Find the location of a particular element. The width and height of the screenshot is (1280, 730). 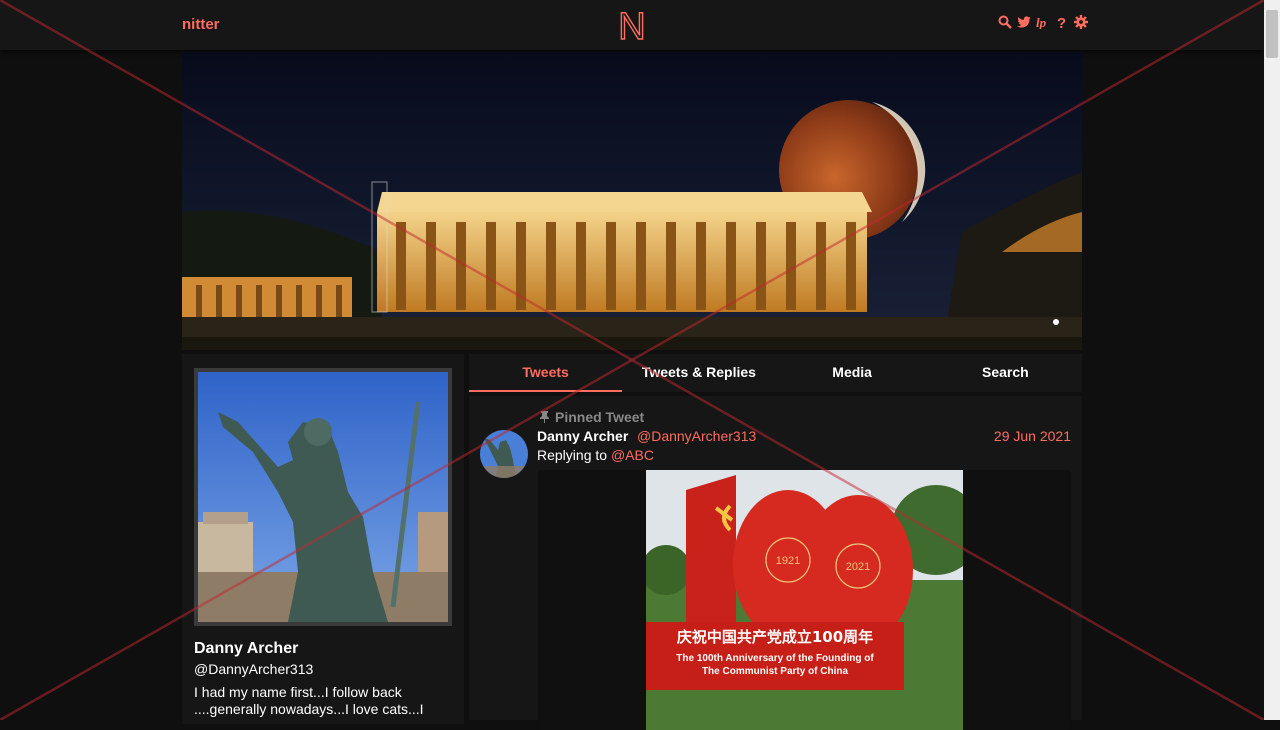

help-icon: ? is located at coordinates (1062, 23).